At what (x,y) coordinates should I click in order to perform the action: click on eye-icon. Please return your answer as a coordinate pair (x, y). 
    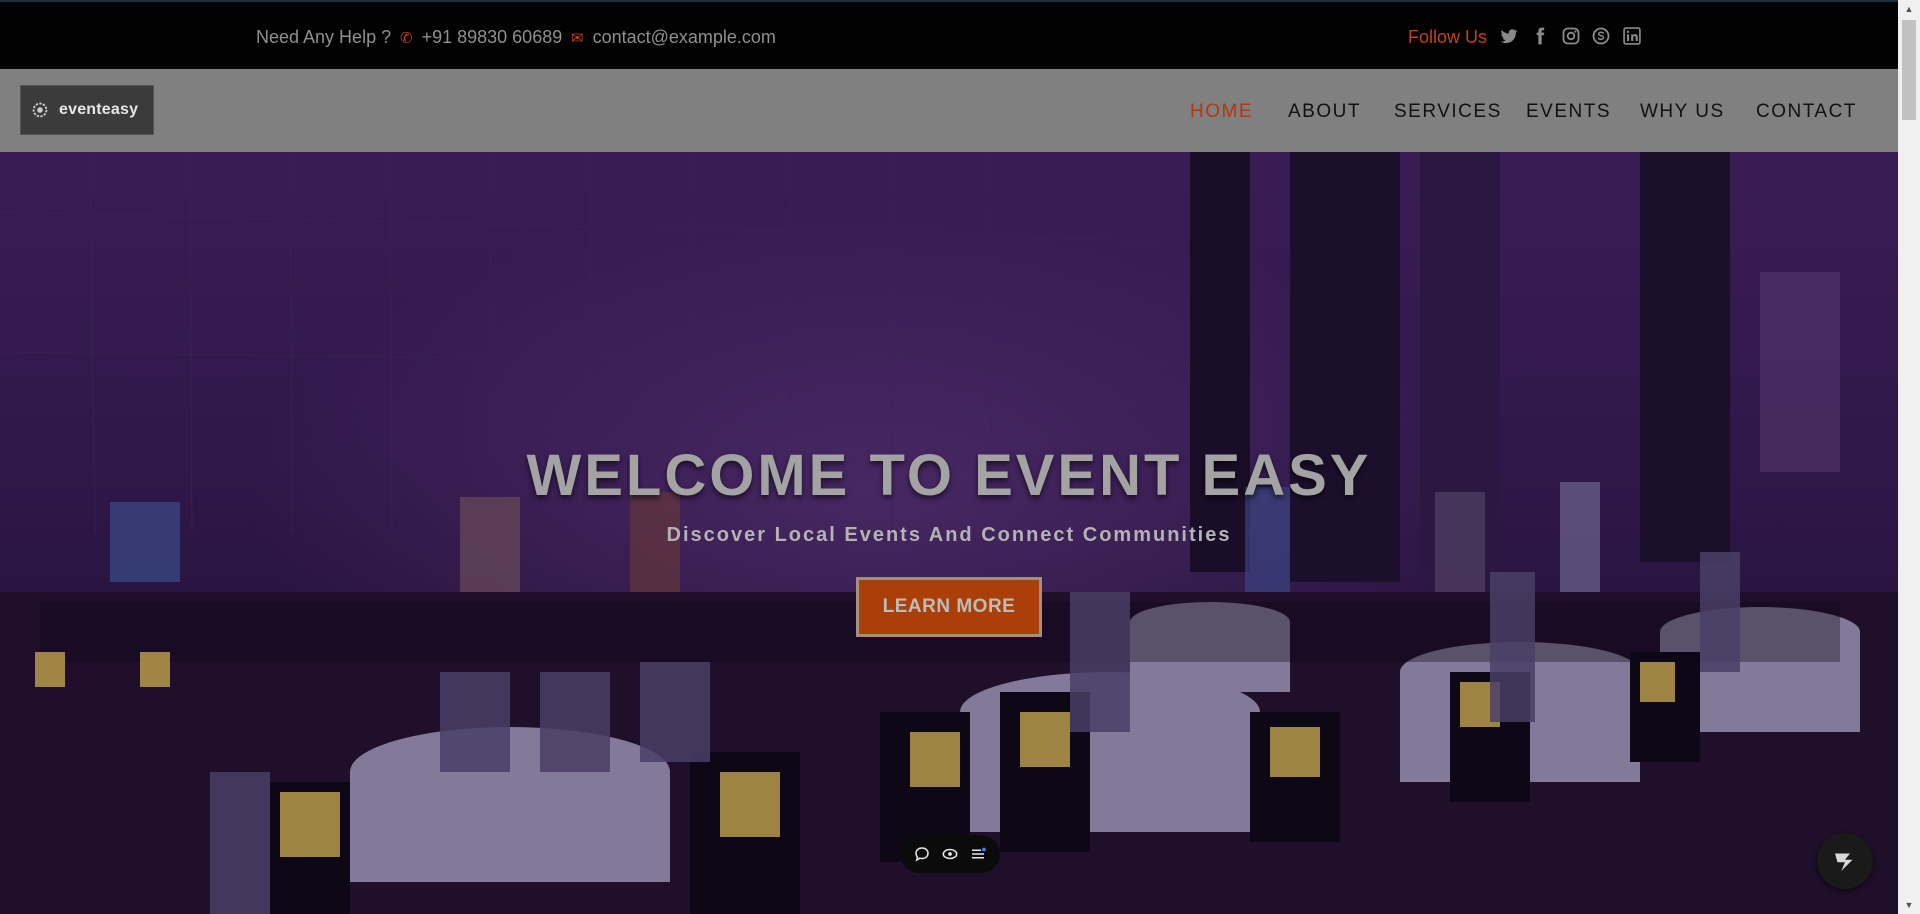
    Looking at the image, I should click on (950, 854).